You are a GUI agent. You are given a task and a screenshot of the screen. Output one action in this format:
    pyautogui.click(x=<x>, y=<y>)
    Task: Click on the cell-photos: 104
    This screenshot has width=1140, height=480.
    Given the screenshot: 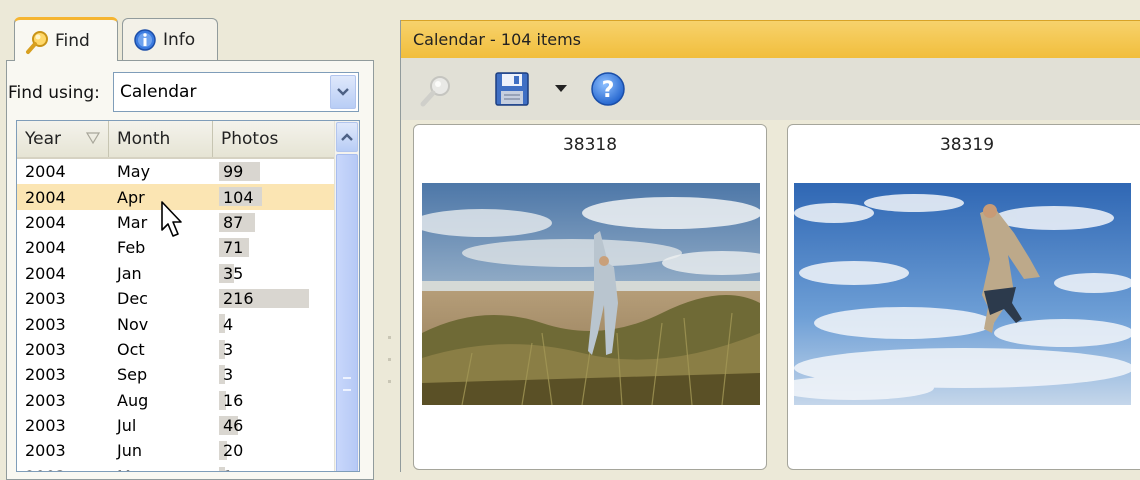 What is the action you would take?
    pyautogui.click(x=274, y=196)
    